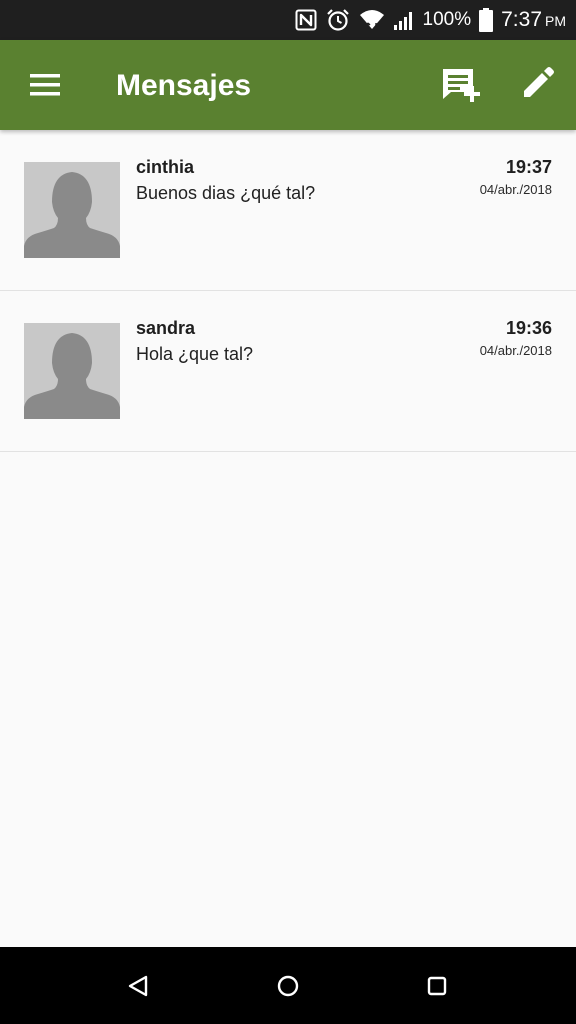 The height and width of the screenshot is (1024, 576). I want to click on status-clock: 7:37 PM, so click(533, 20).